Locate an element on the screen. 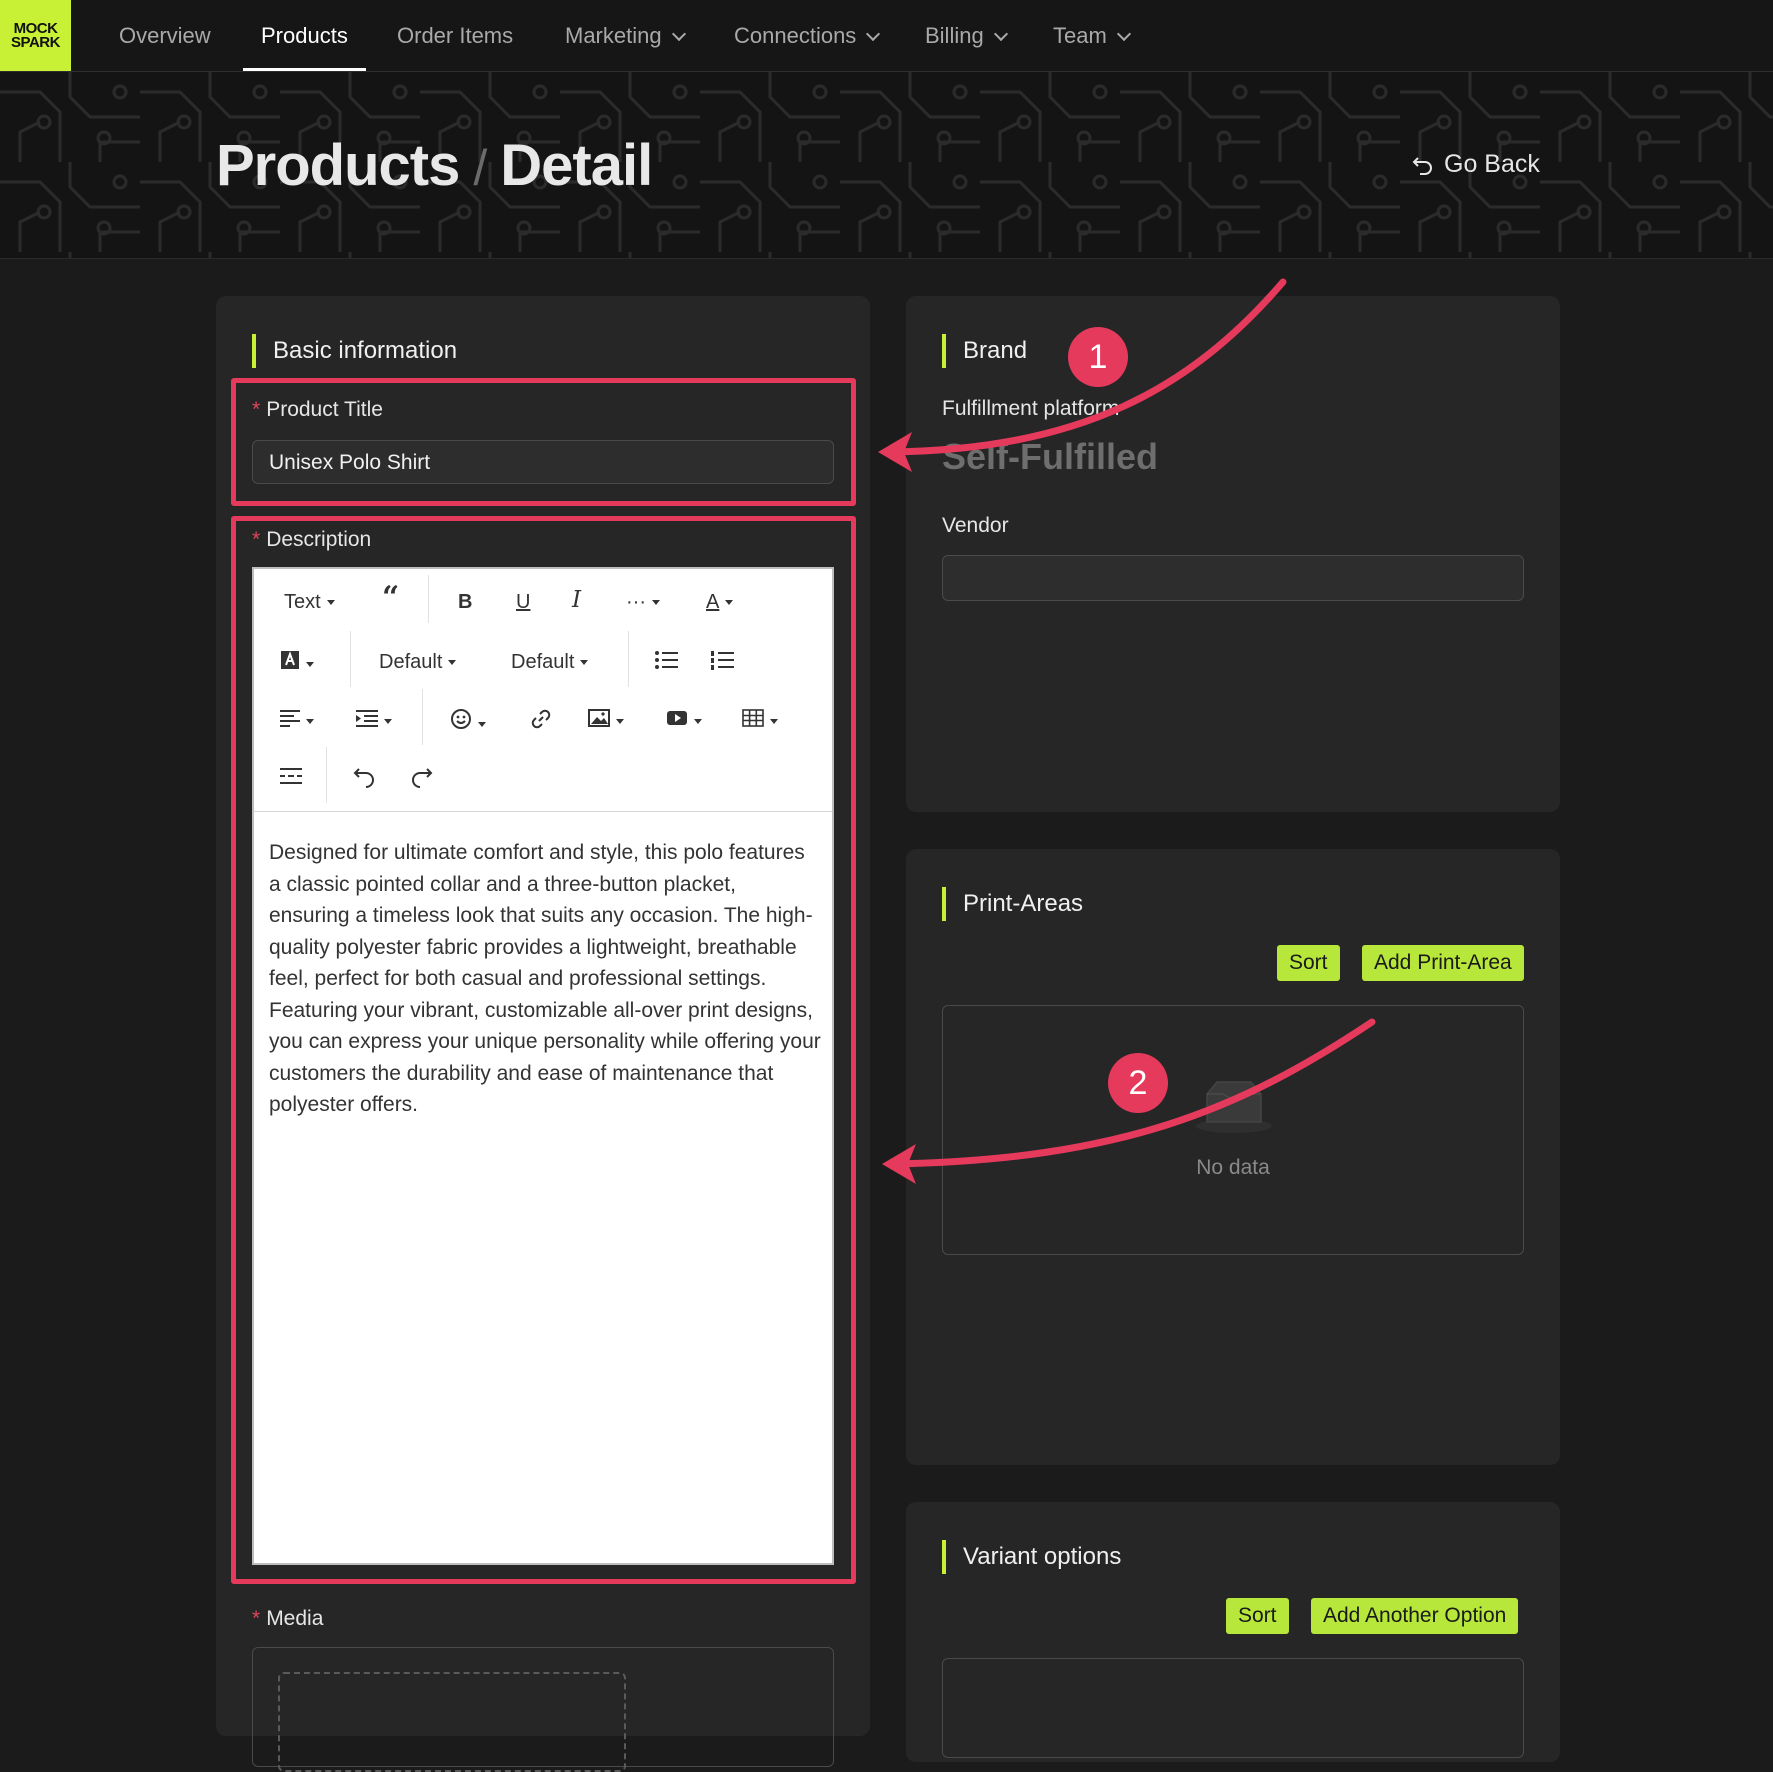 The height and width of the screenshot is (1772, 1773). logo-line-2: SPARK is located at coordinates (35, 42).